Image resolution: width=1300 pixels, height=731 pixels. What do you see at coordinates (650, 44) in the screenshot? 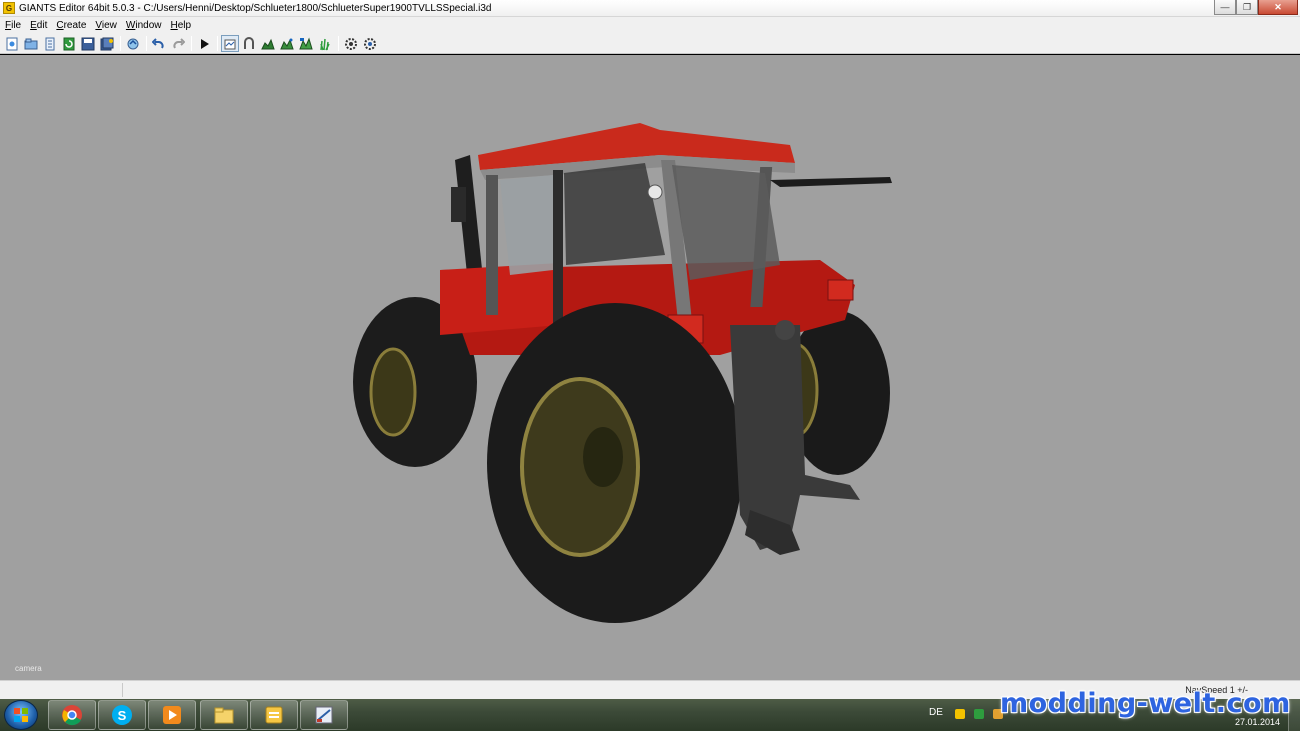
I see `toolbar` at bounding box center [650, 44].